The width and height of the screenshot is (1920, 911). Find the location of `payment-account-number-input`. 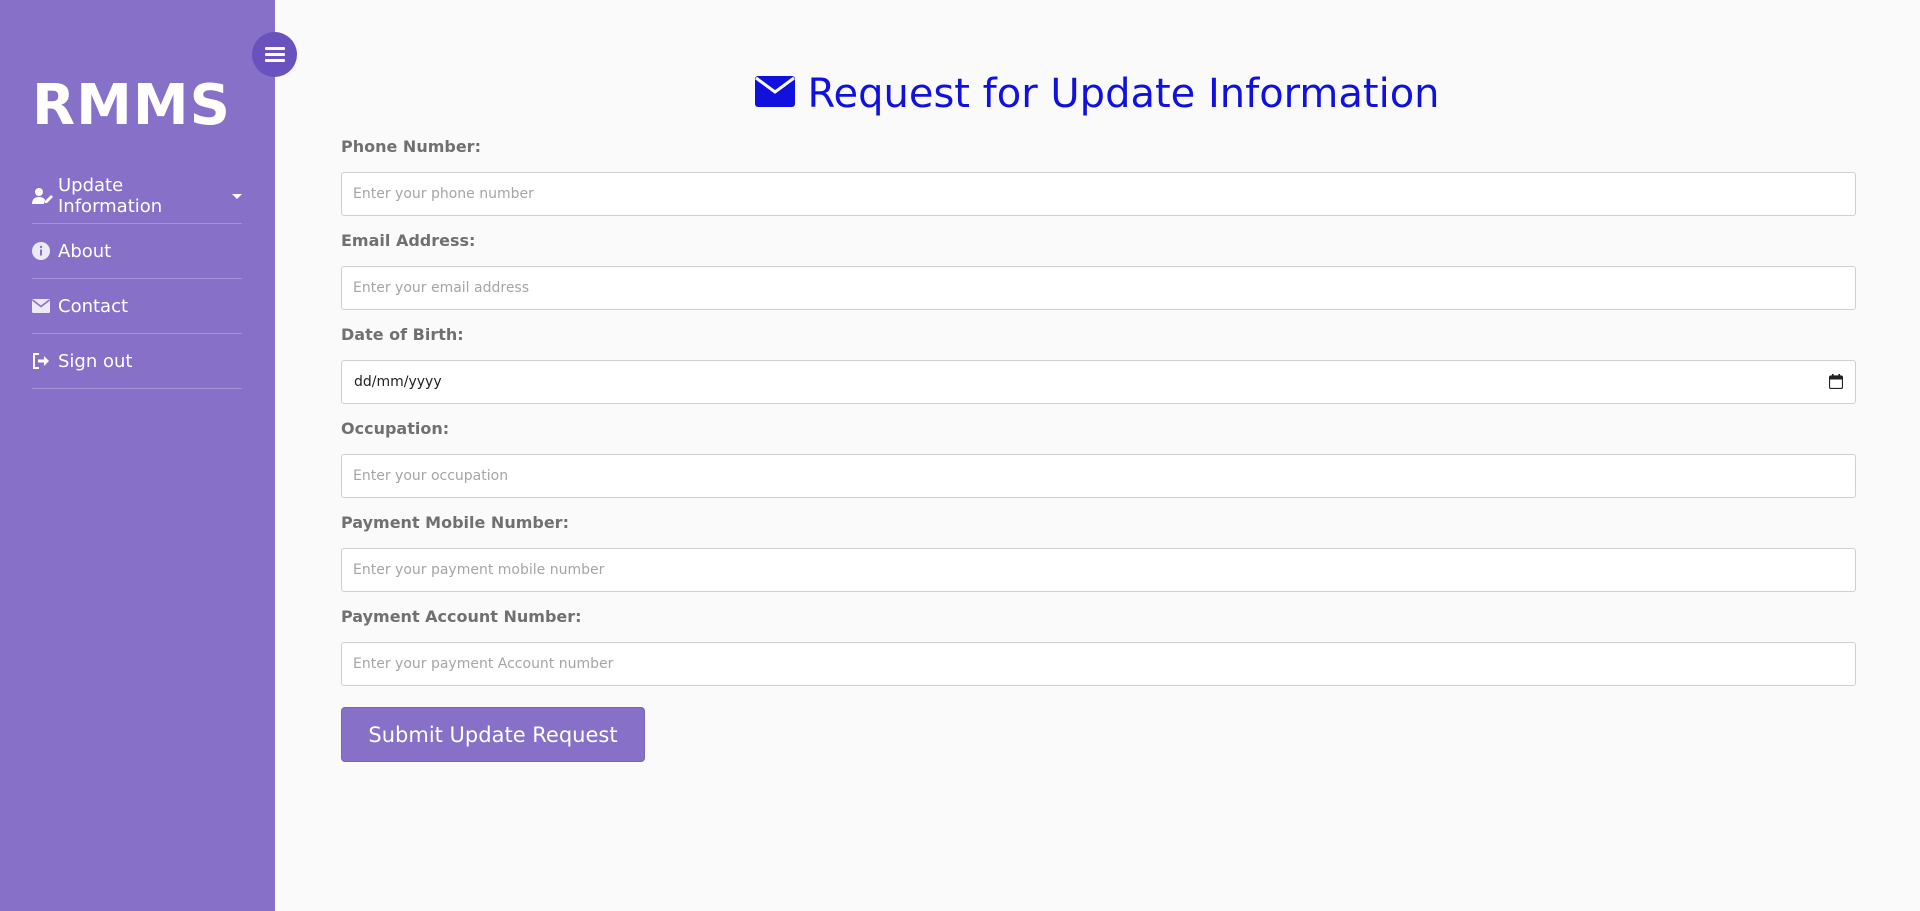

payment-account-number-input is located at coordinates (1098, 664).